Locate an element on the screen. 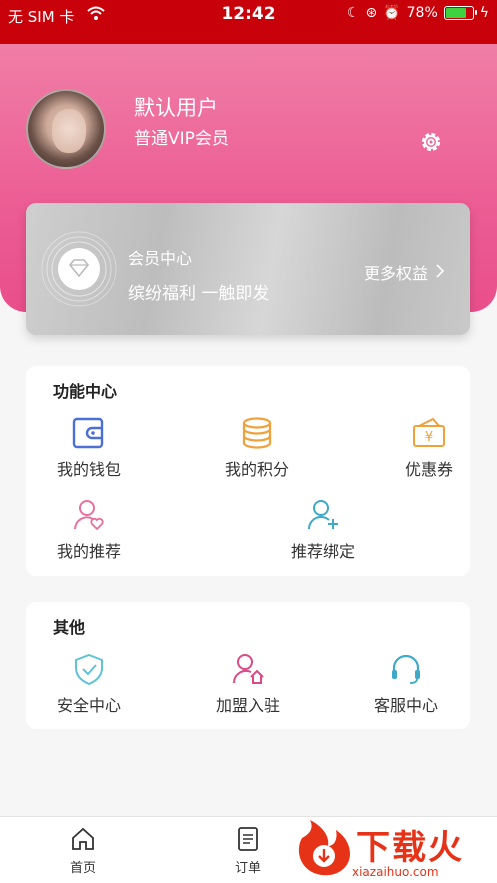 This screenshot has width=497, height=883. order-icon is located at coordinates (248, 839).